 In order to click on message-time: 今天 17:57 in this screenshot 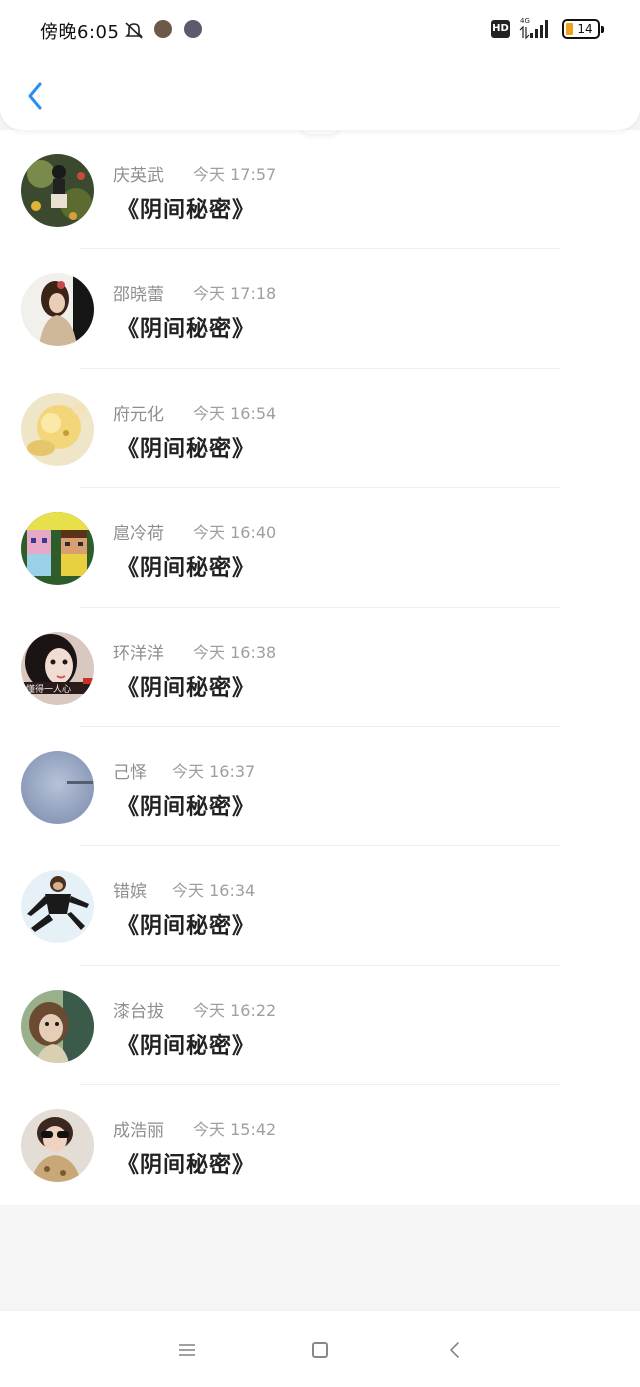, I will do `click(235, 174)`.